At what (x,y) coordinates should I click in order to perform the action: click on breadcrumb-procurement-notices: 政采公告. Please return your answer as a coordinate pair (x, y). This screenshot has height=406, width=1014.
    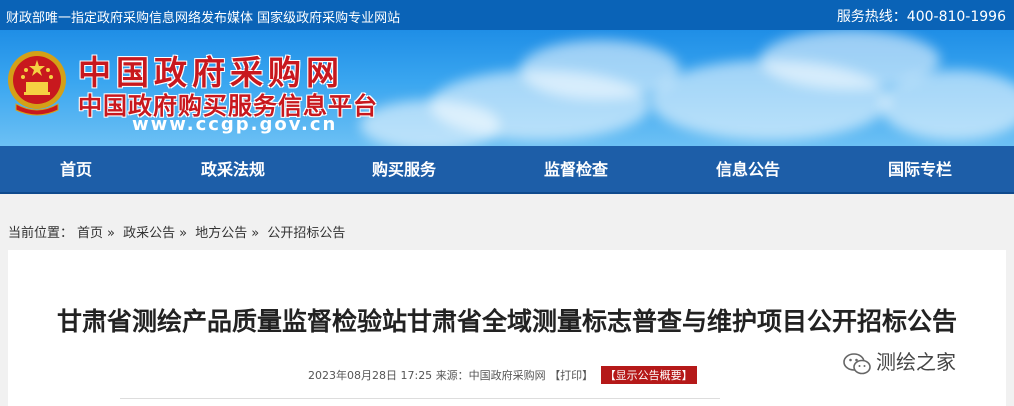
    Looking at the image, I should click on (149, 233).